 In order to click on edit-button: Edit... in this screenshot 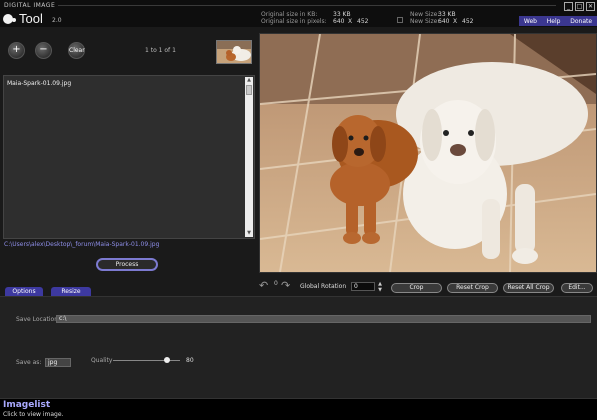, I will do `click(577, 288)`.